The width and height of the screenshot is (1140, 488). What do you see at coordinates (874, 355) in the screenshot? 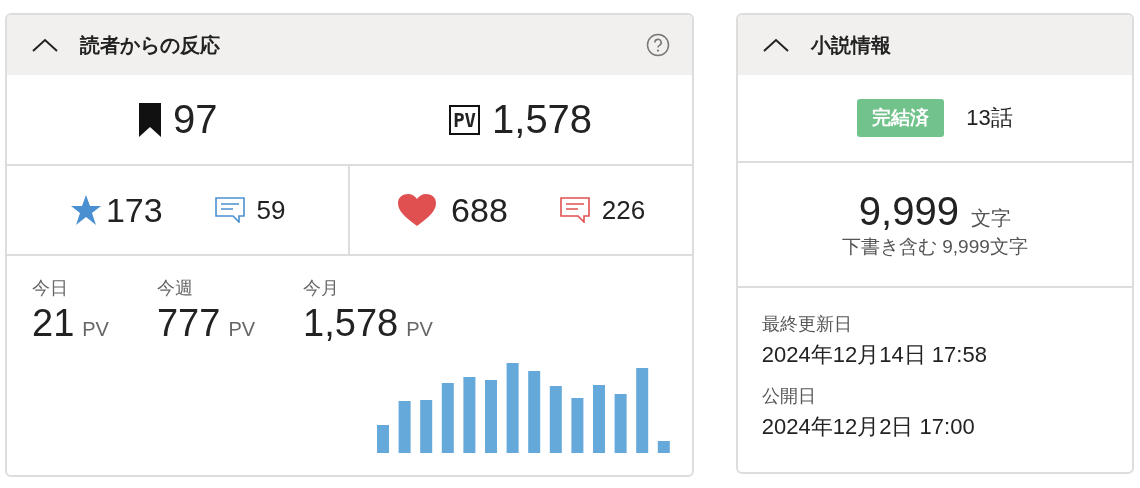
I see `date-value: 2024年12月14日 17:58` at bounding box center [874, 355].